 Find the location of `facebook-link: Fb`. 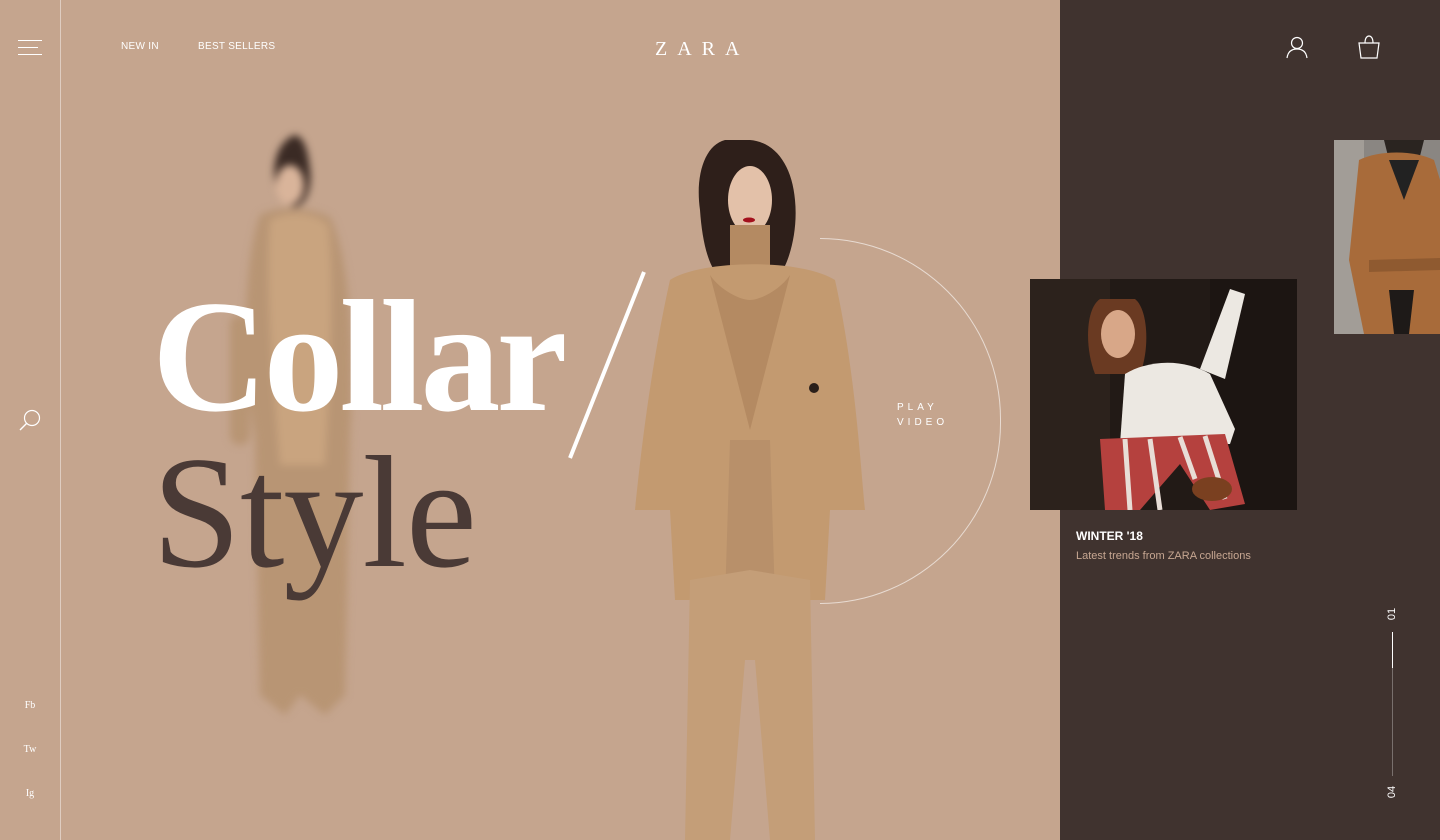

facebook-link: Fb is located at coordinates (30, 705).